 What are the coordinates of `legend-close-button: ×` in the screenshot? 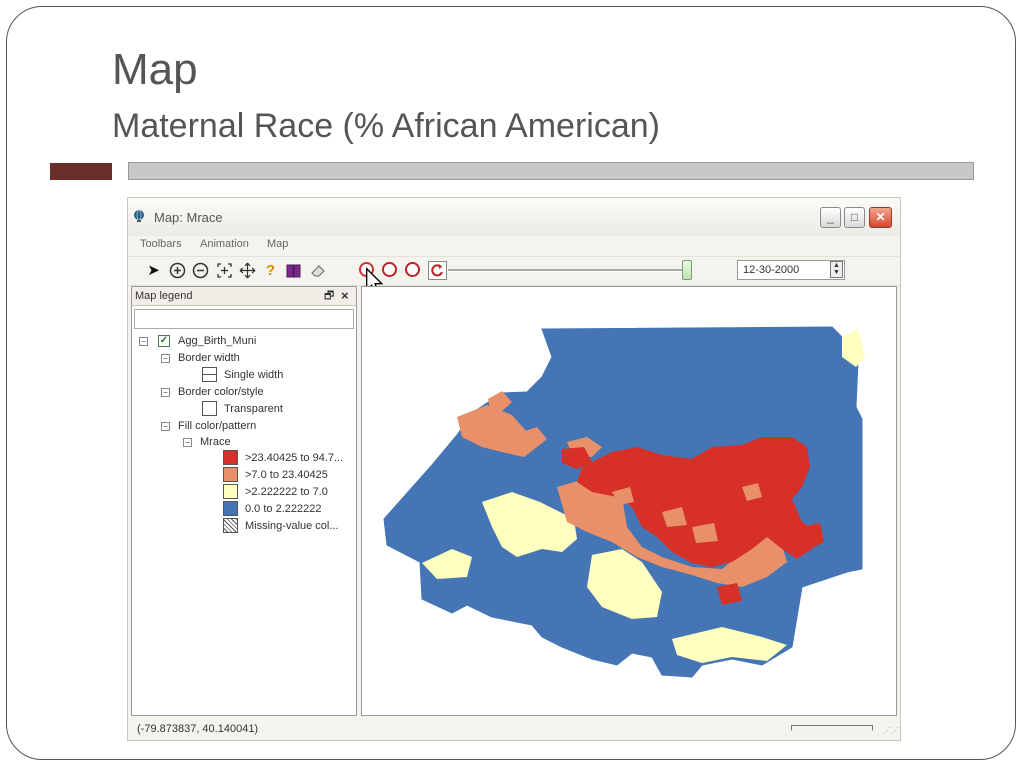 It's located at (345, 296).